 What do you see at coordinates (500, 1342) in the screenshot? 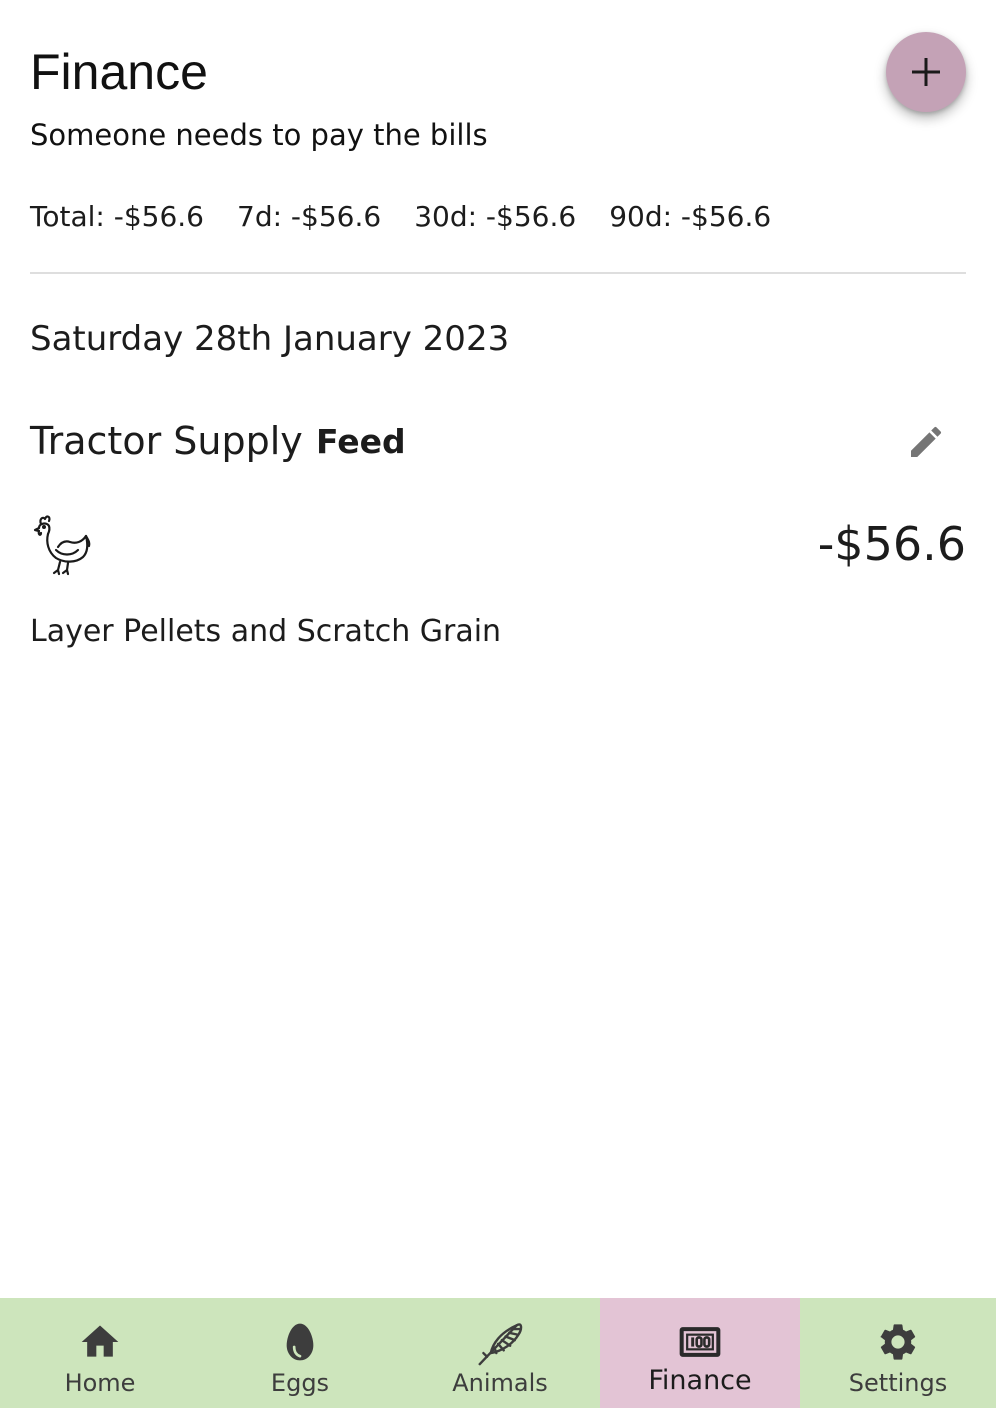
I see `feather-icon` at bounding box center [500, 1342].